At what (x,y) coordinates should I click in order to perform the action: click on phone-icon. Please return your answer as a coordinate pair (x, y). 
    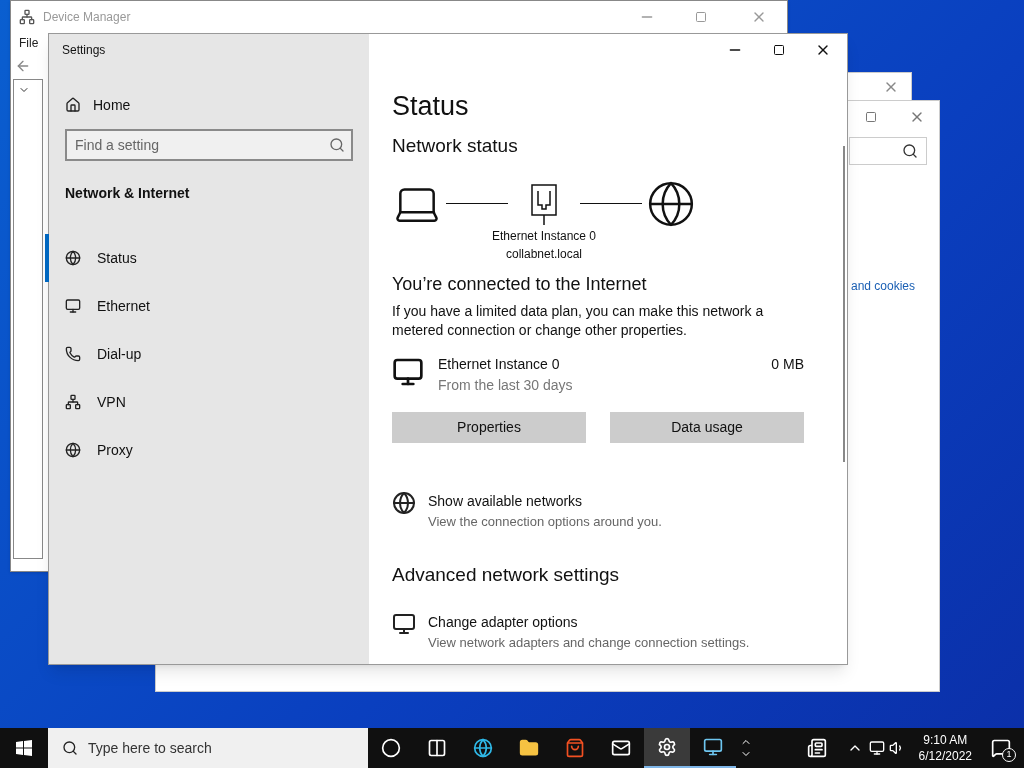
    Looking at the image, I should click on (73, 354).